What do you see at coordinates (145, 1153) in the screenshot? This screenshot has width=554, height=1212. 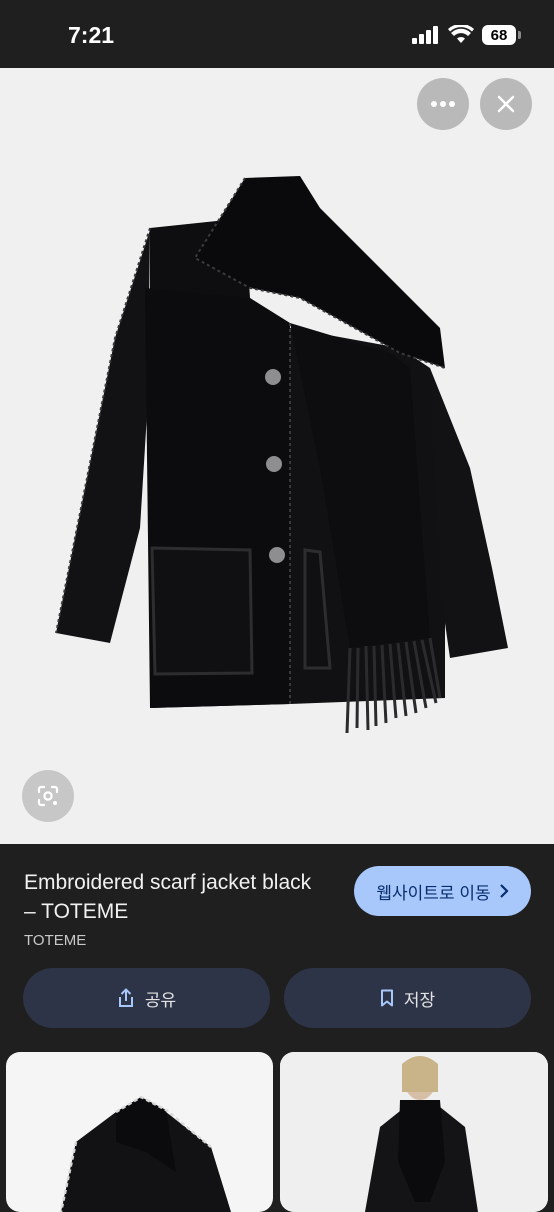 I see `related-product-image` at bounding box center [145, 1153].